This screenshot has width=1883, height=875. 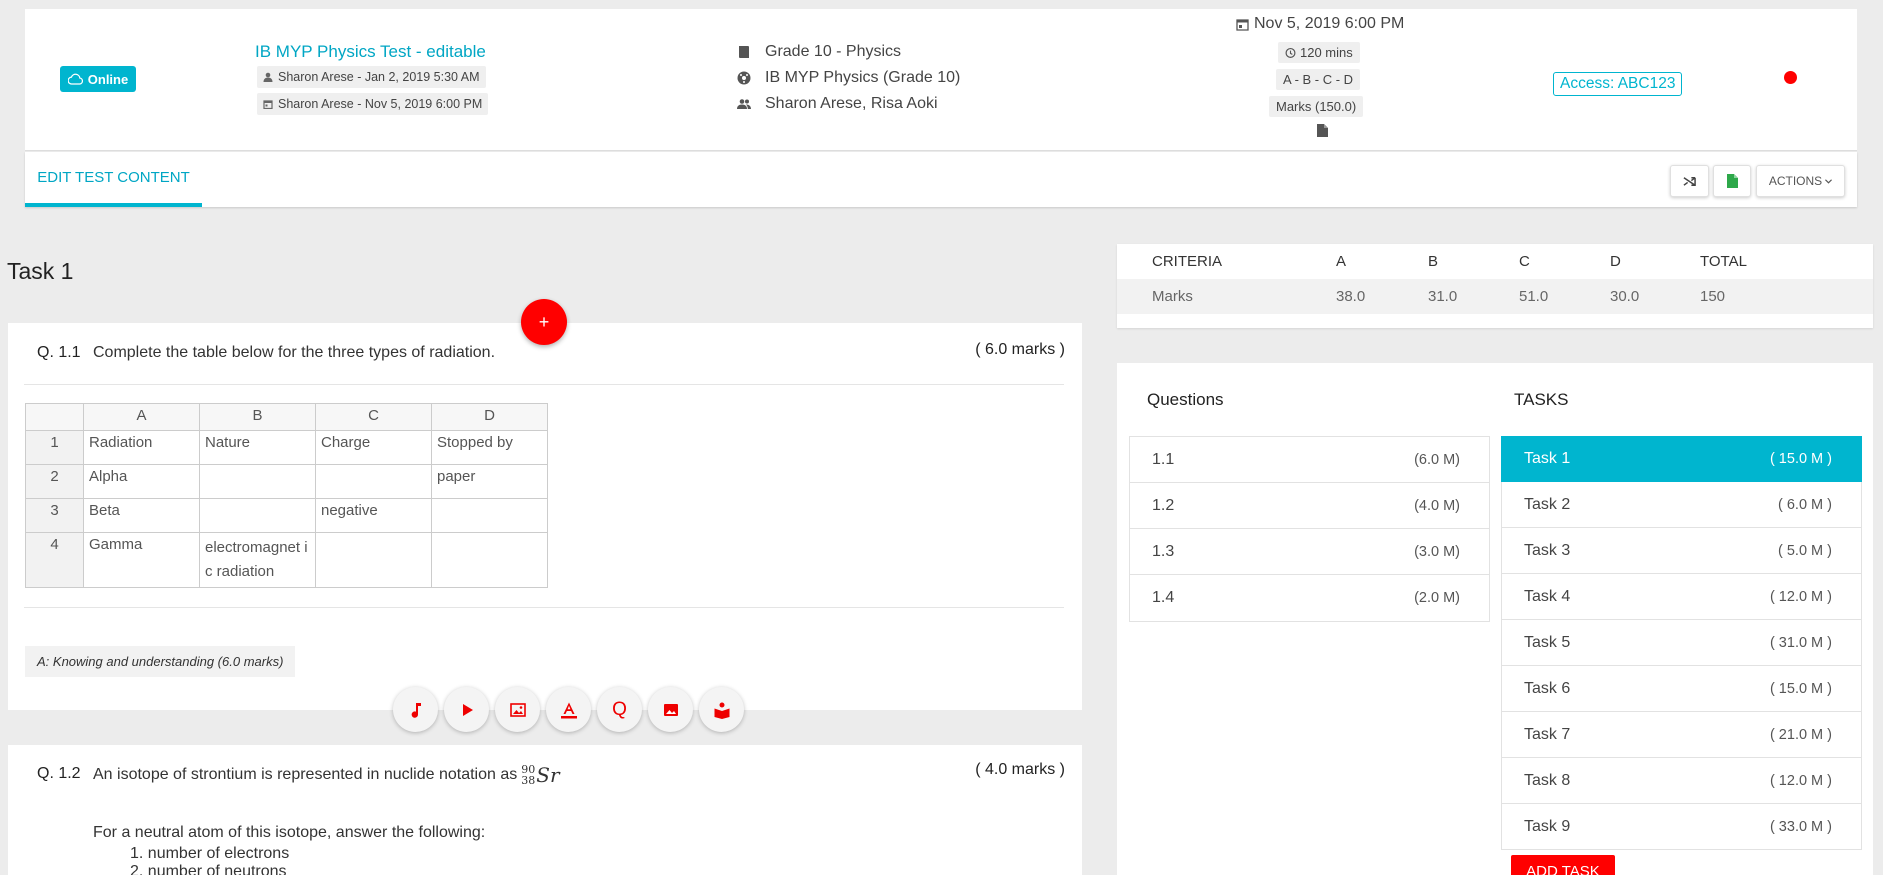 I want to click on course-info: IB MYP Physics (Grade 10), so click(x=848, y=78).